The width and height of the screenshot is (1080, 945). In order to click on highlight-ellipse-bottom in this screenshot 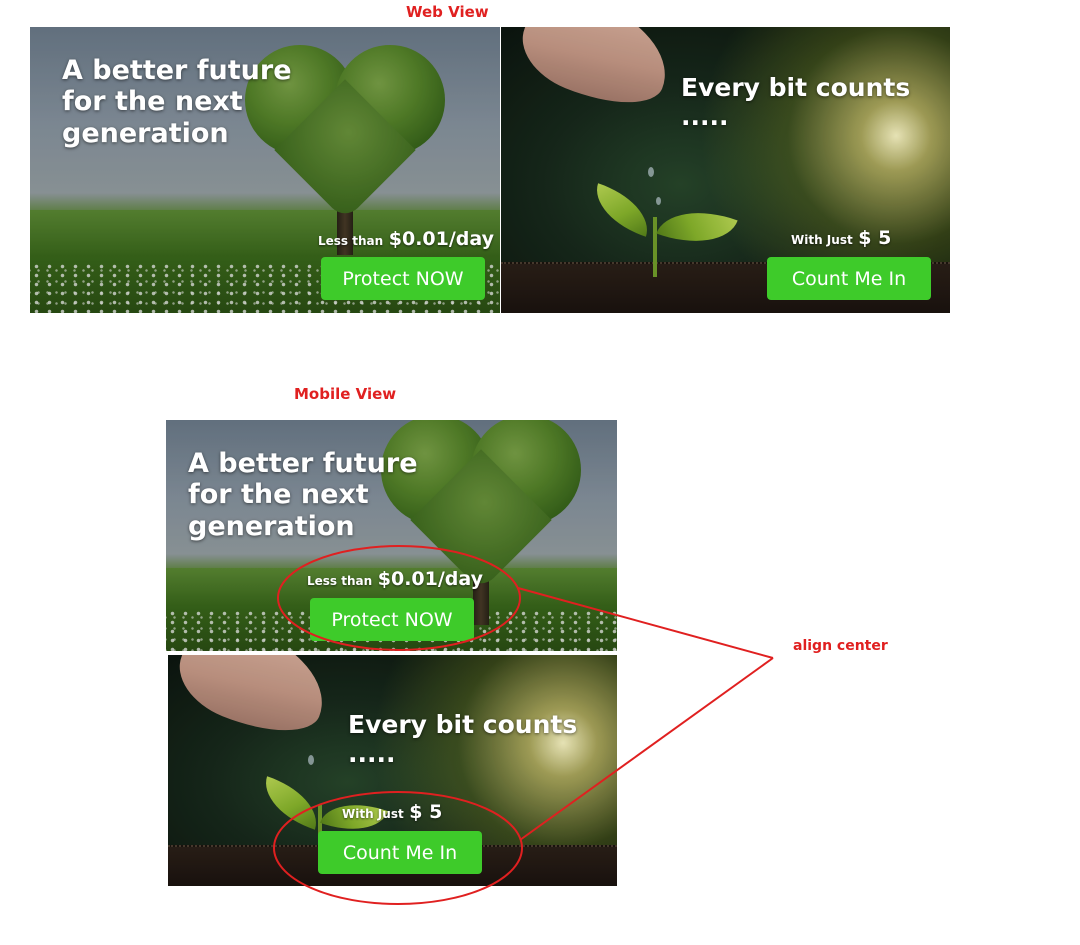, I will do `click(398, 848)`.